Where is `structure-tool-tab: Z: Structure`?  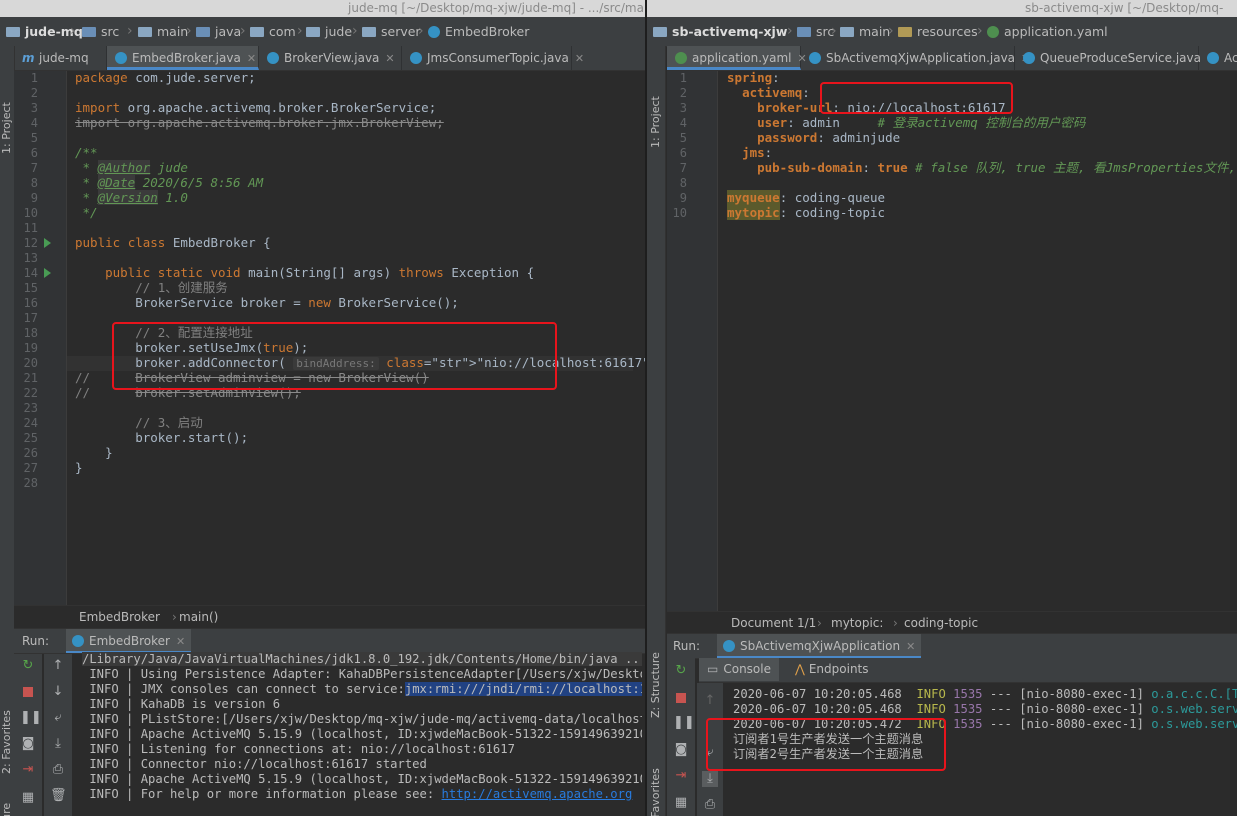
structure-tool-tab: Z: Structure is located at coordinates (655, 685).